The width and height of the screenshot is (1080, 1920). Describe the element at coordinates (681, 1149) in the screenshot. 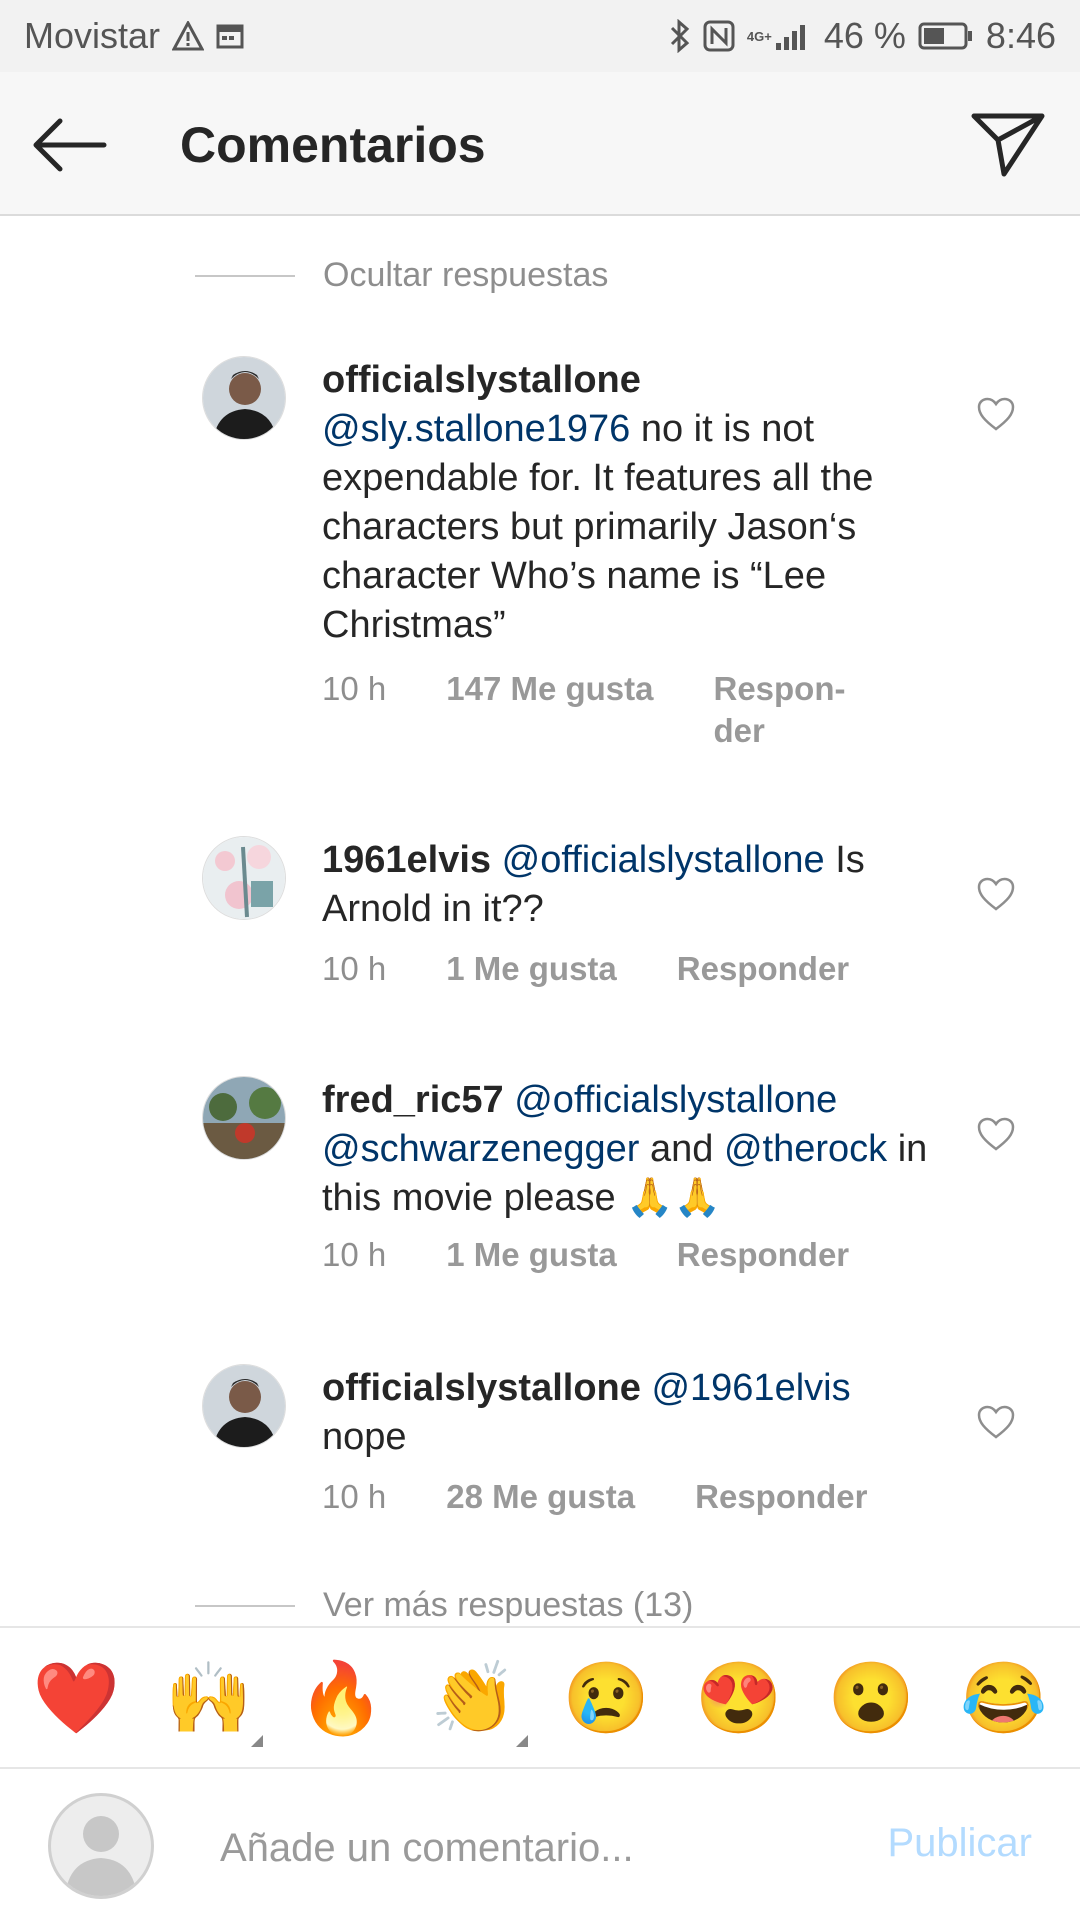

I see `comment-message: and` at that location.